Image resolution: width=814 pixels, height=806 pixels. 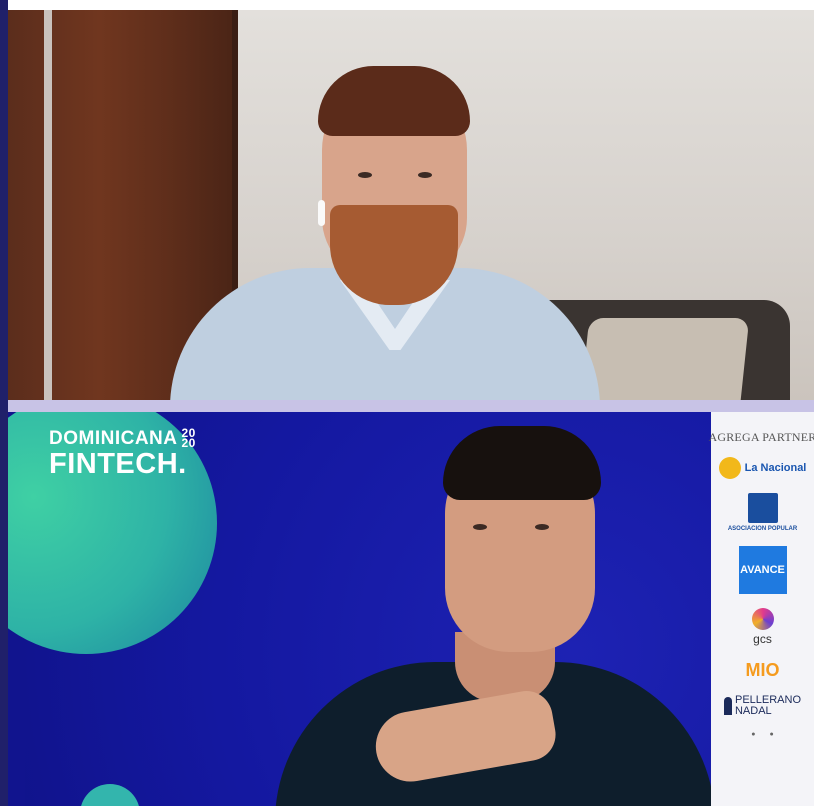 I want to click on brand-line2: FINTECH., so click(x=118, y=464).